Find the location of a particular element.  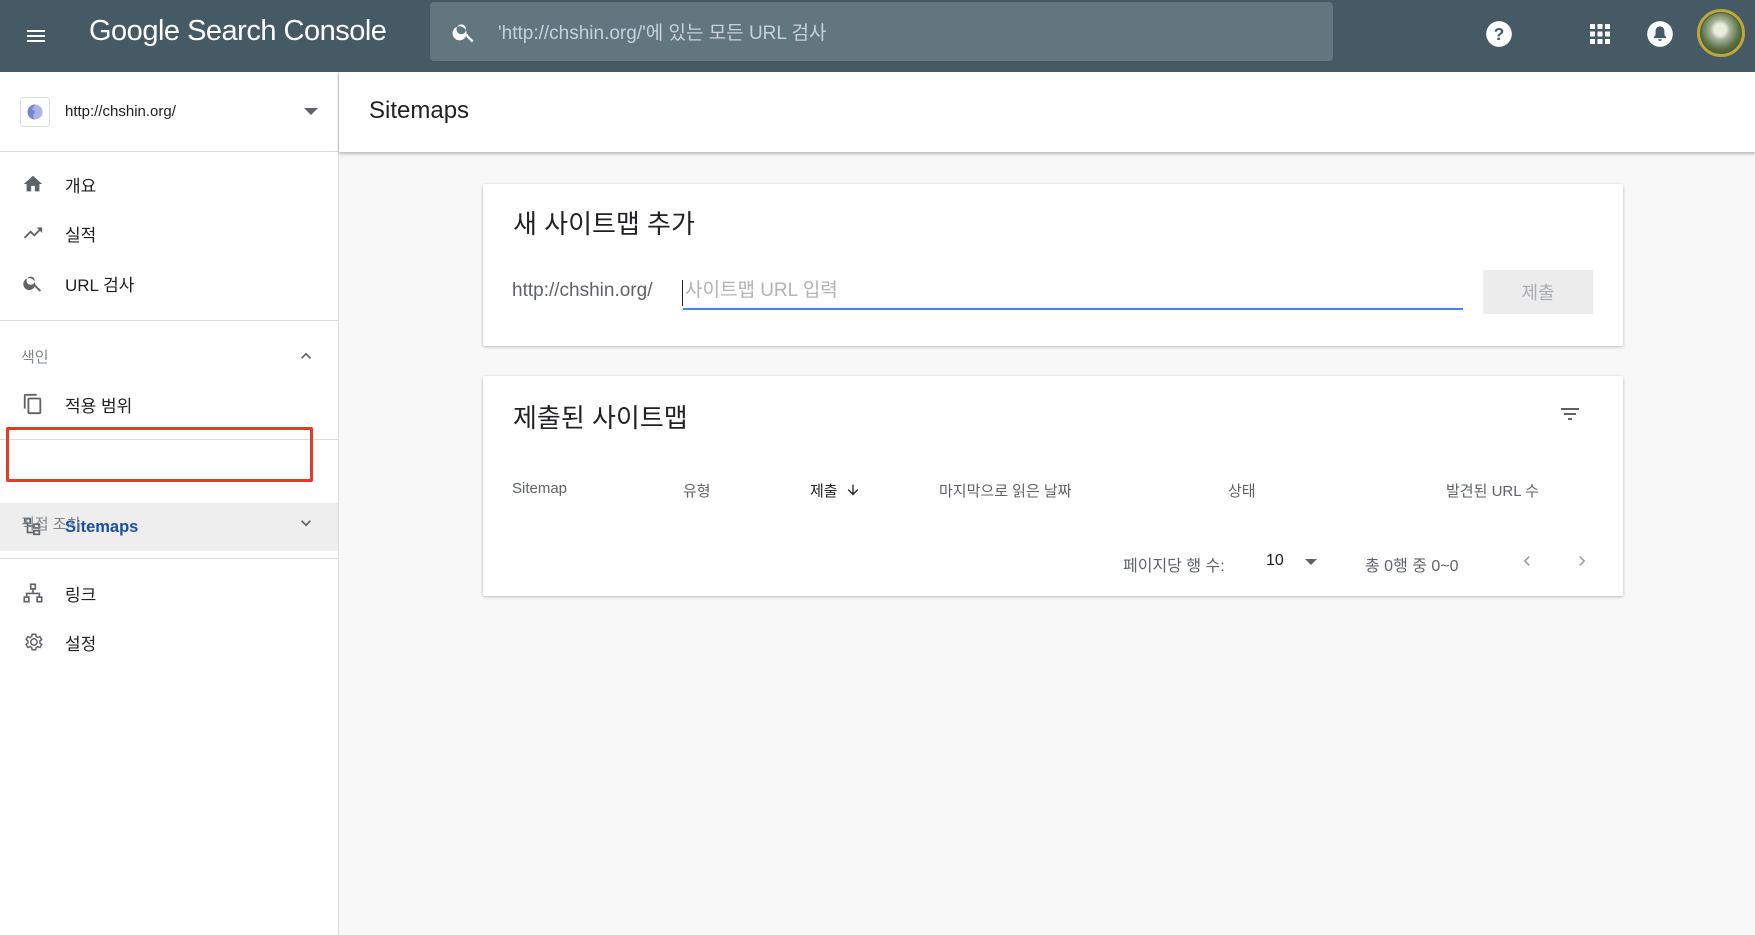

help-icon: ? is located at coordinates (1499, 34).